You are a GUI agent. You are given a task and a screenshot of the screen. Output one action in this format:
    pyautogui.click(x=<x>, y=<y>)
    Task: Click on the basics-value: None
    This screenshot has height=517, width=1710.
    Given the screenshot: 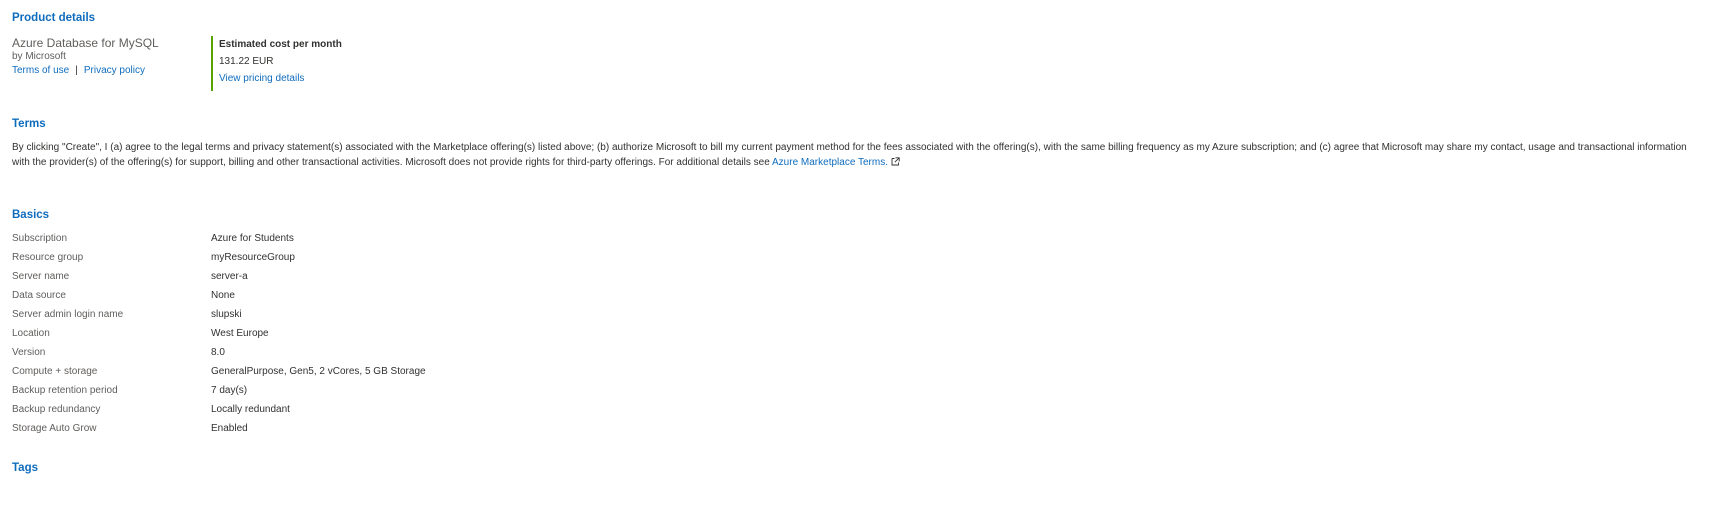 What is the action you would take?
    pyautogui.click(x=223, y=295)
    